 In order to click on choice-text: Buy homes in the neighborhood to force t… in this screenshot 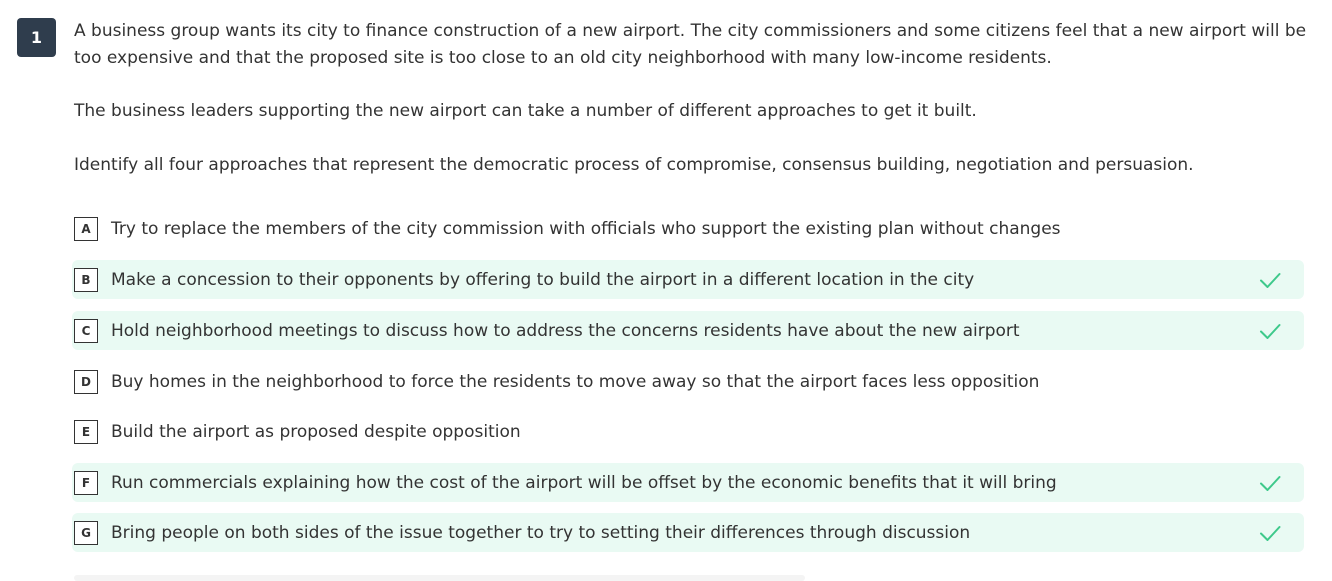, I will do `click(575, 381)`.